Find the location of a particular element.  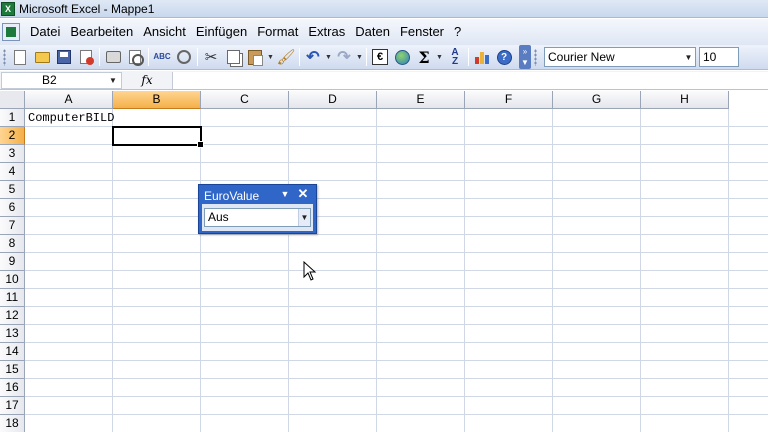

row-header-5: 5 is located at coordinates (12, 190).